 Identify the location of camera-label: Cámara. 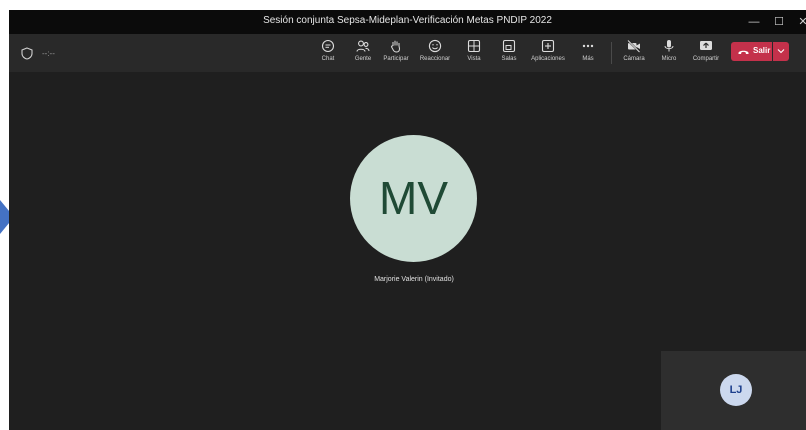
(634, 59).